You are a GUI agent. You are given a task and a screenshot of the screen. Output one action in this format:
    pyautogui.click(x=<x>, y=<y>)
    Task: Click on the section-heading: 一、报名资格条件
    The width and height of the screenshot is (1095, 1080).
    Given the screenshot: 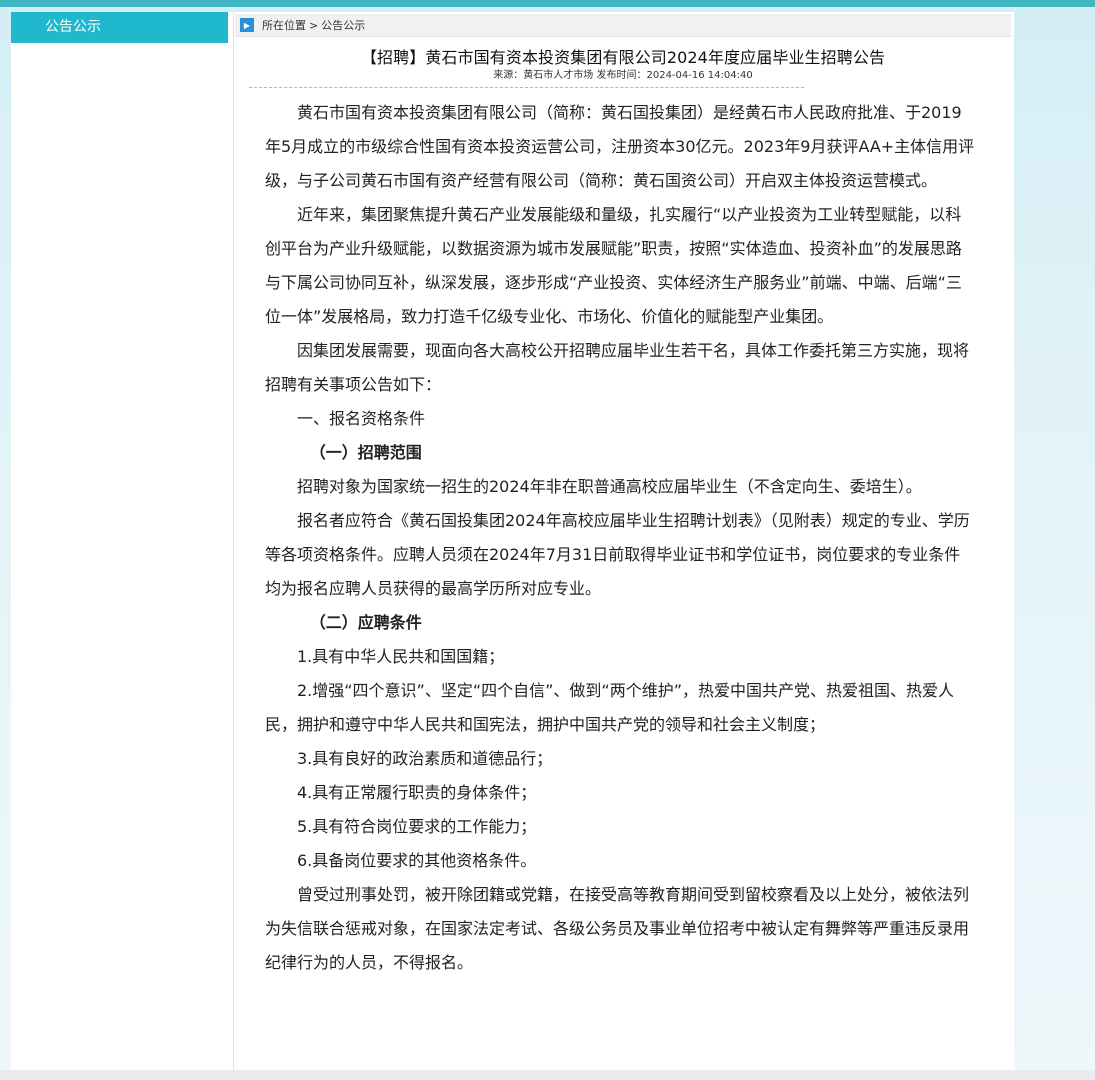 What is the action you would take?
    pyautogui.click(x=361, y=418)
    